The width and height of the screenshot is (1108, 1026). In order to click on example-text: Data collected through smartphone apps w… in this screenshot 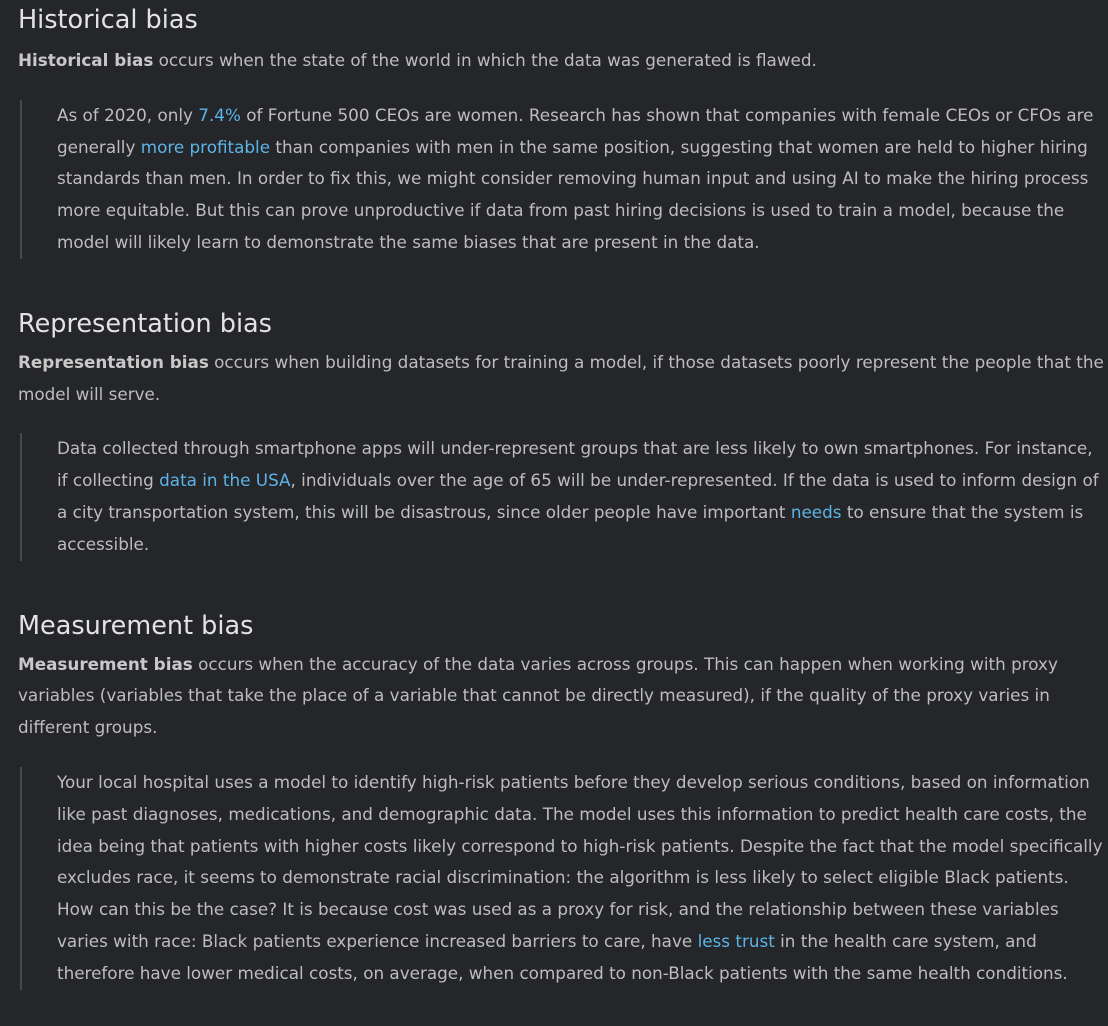, I will do `click(581, 496)`.